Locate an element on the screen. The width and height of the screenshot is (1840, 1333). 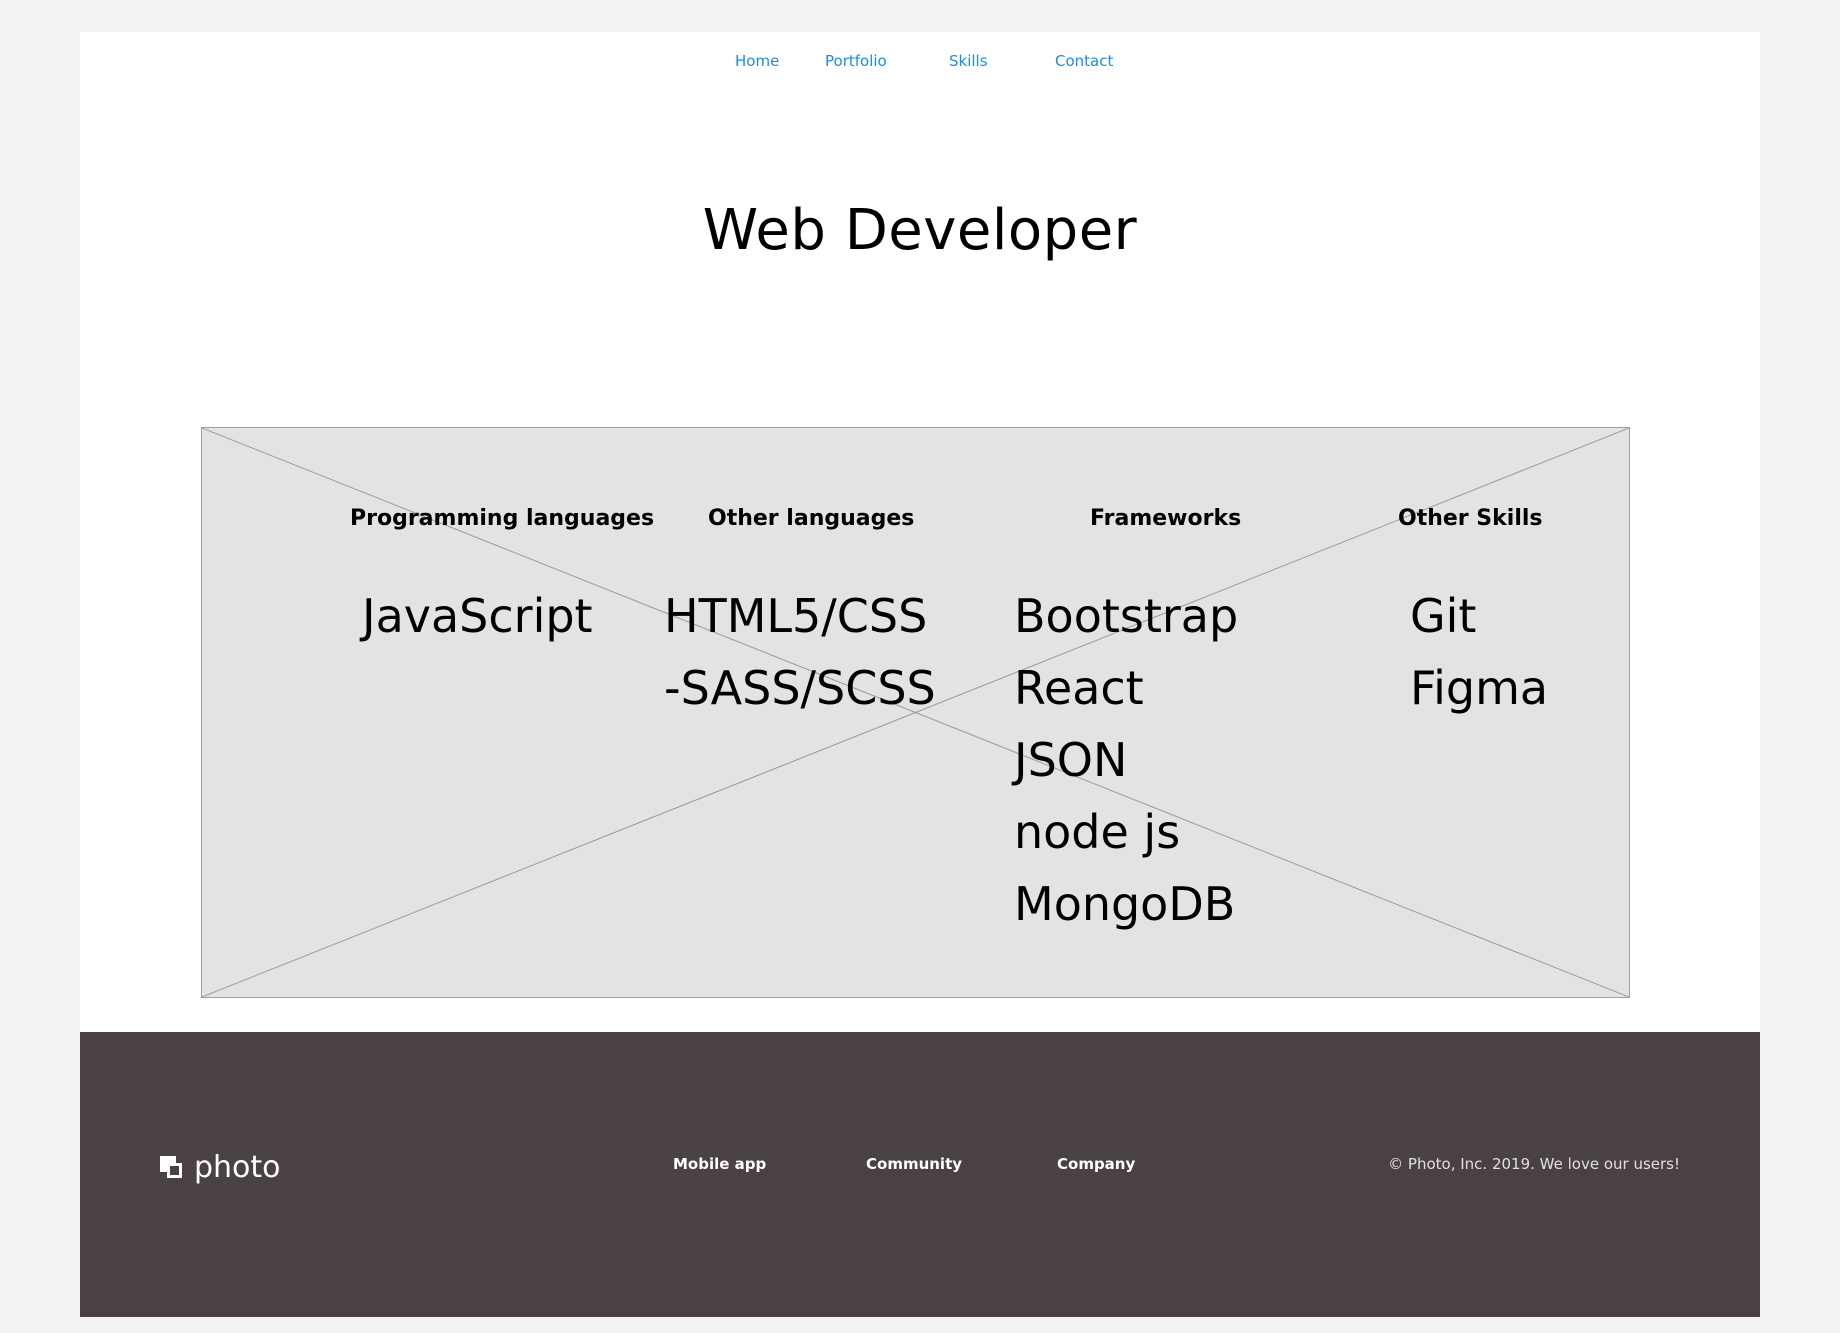
skills-list-other-languages: HTML5/CSS -SASS/SCSS is located at coordinates (800, 652).